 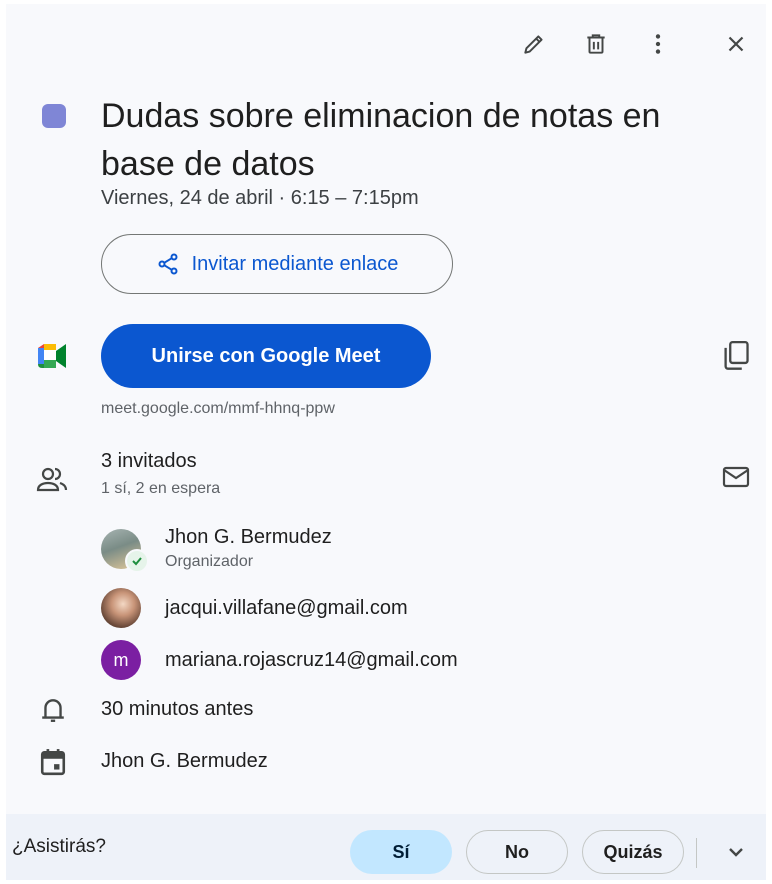 What do you see at coordinates (177, 709) in the screenshot?
I see `reminder-text: 30 minutos antes` at bounding box center [177, 709].